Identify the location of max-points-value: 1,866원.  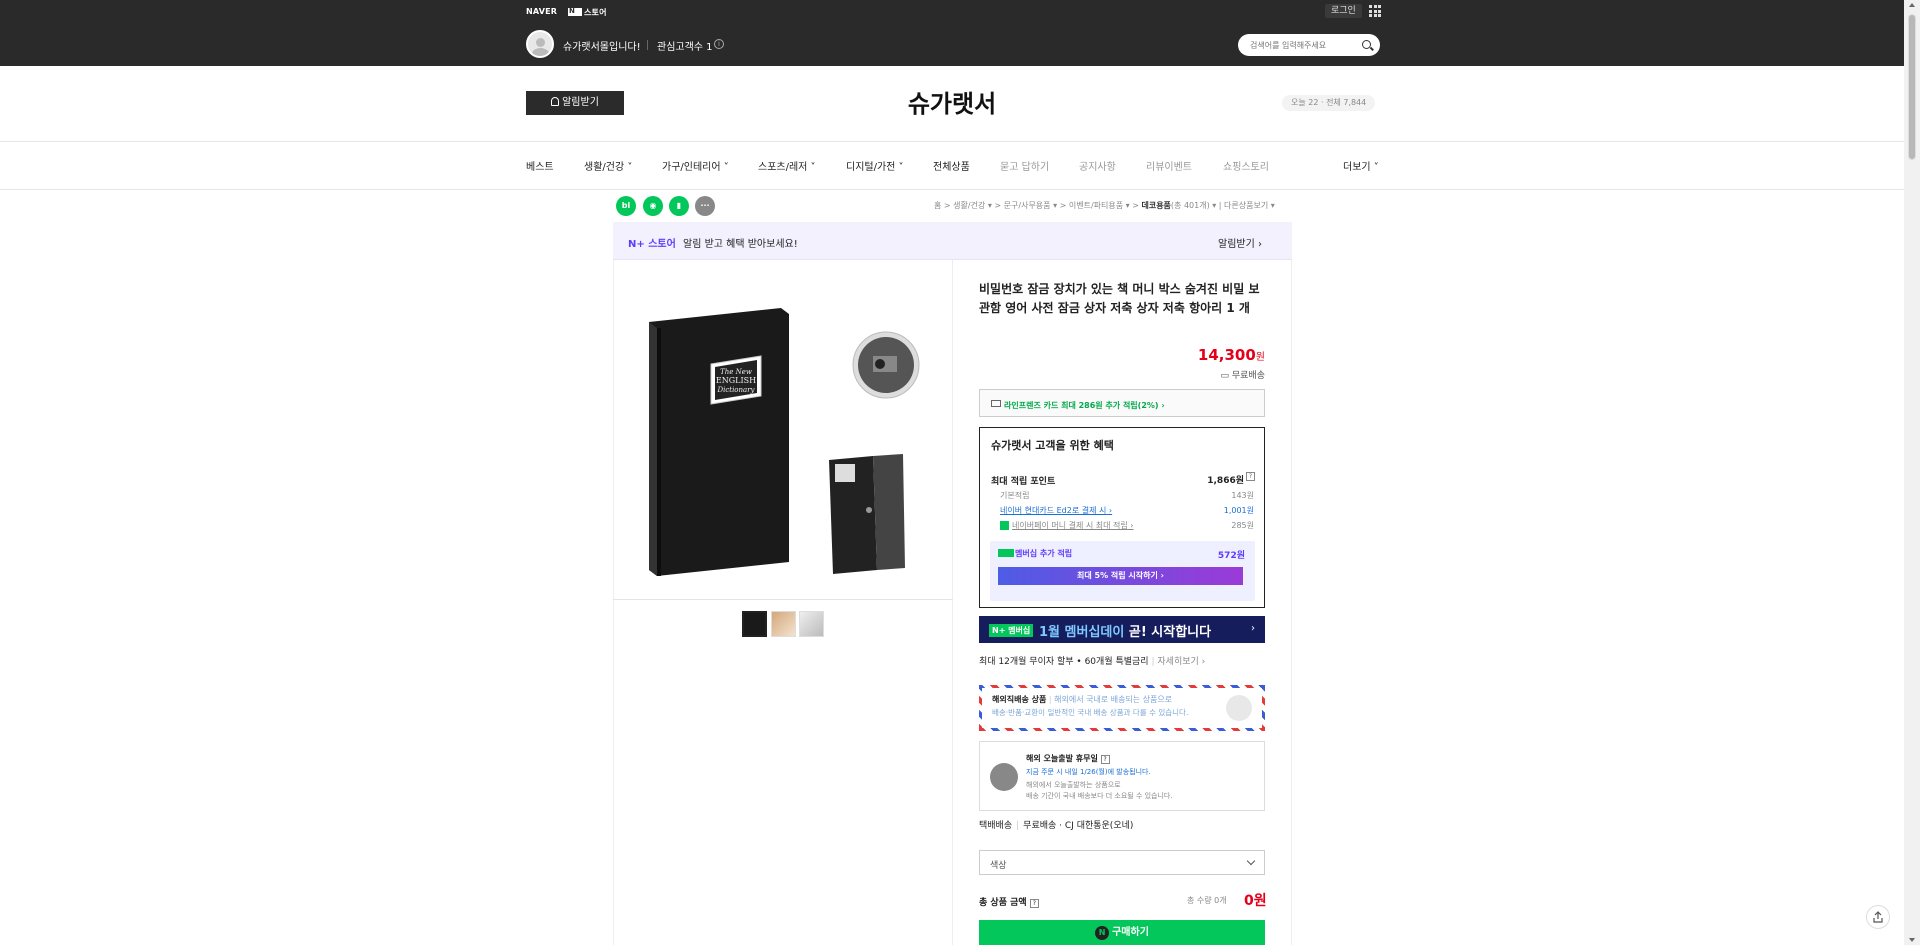
(1225, 481).